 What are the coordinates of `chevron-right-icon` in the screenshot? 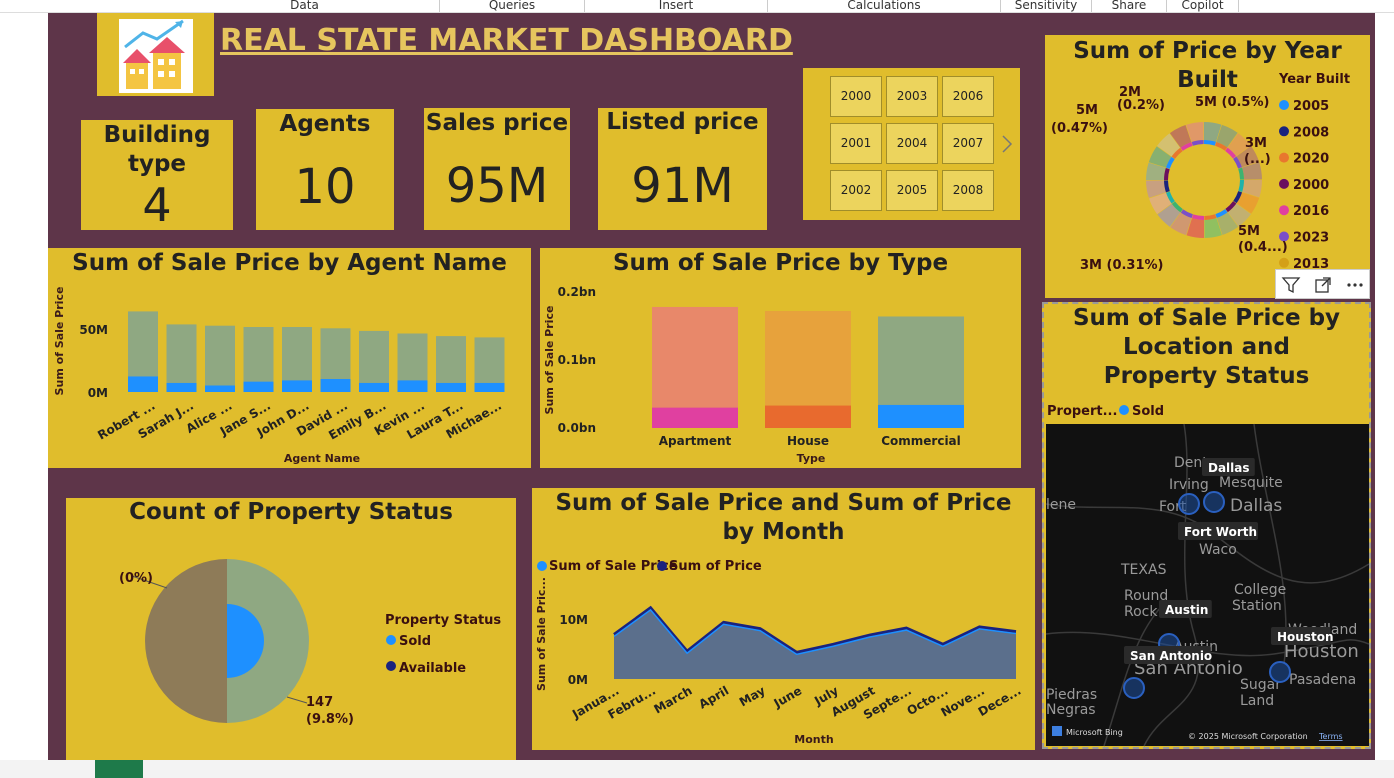 It's located at (1007, 144).